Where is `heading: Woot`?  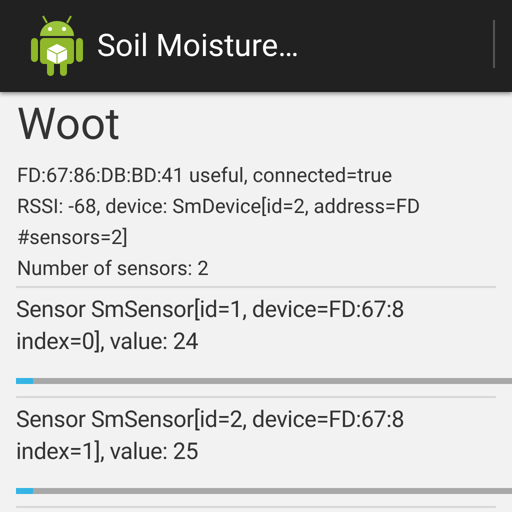 heading: Woot is located at coordinates (69, 124).